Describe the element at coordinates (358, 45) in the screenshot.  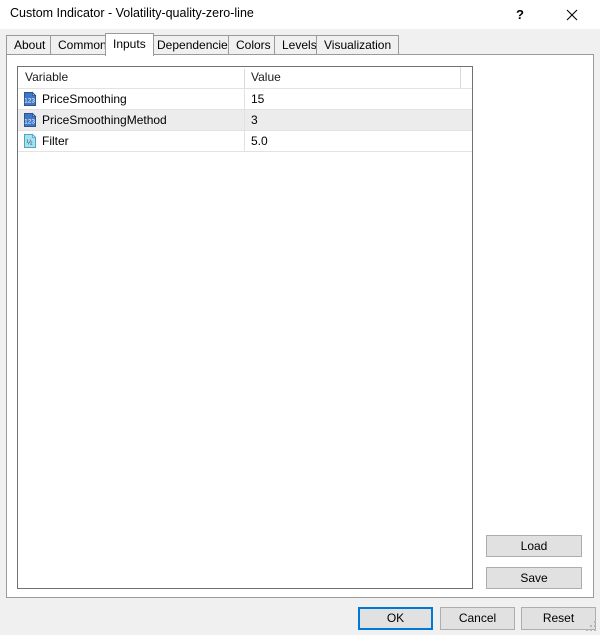
I see `tab-visualization: Visualization` at that location.